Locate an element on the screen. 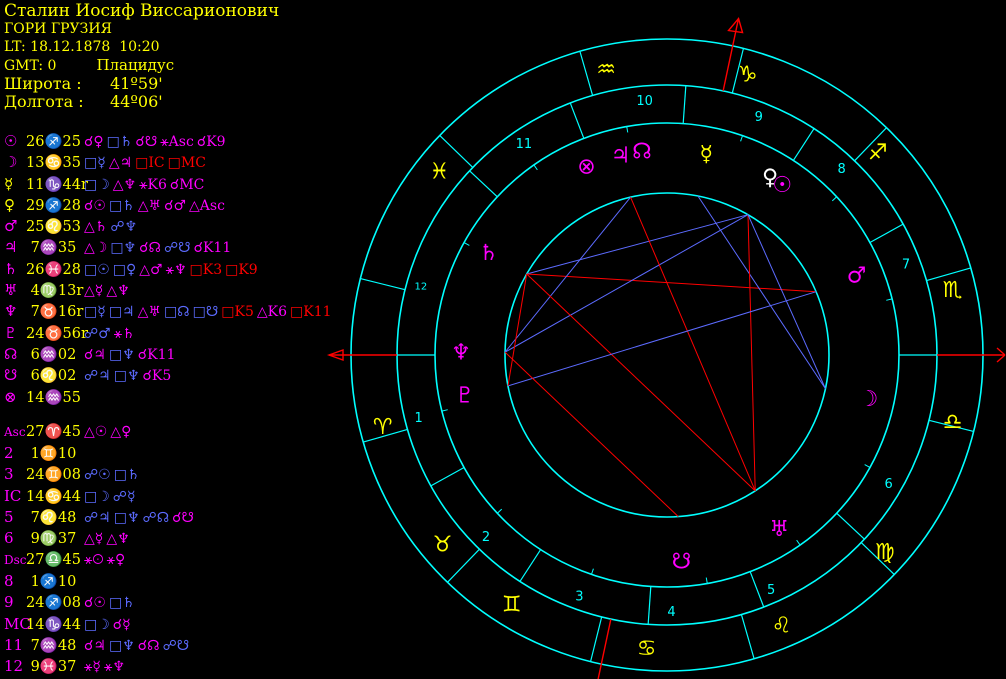 This screenshot has width=1006, height=679. planet-glyph: ♇ is located at coordinates (465, 395).